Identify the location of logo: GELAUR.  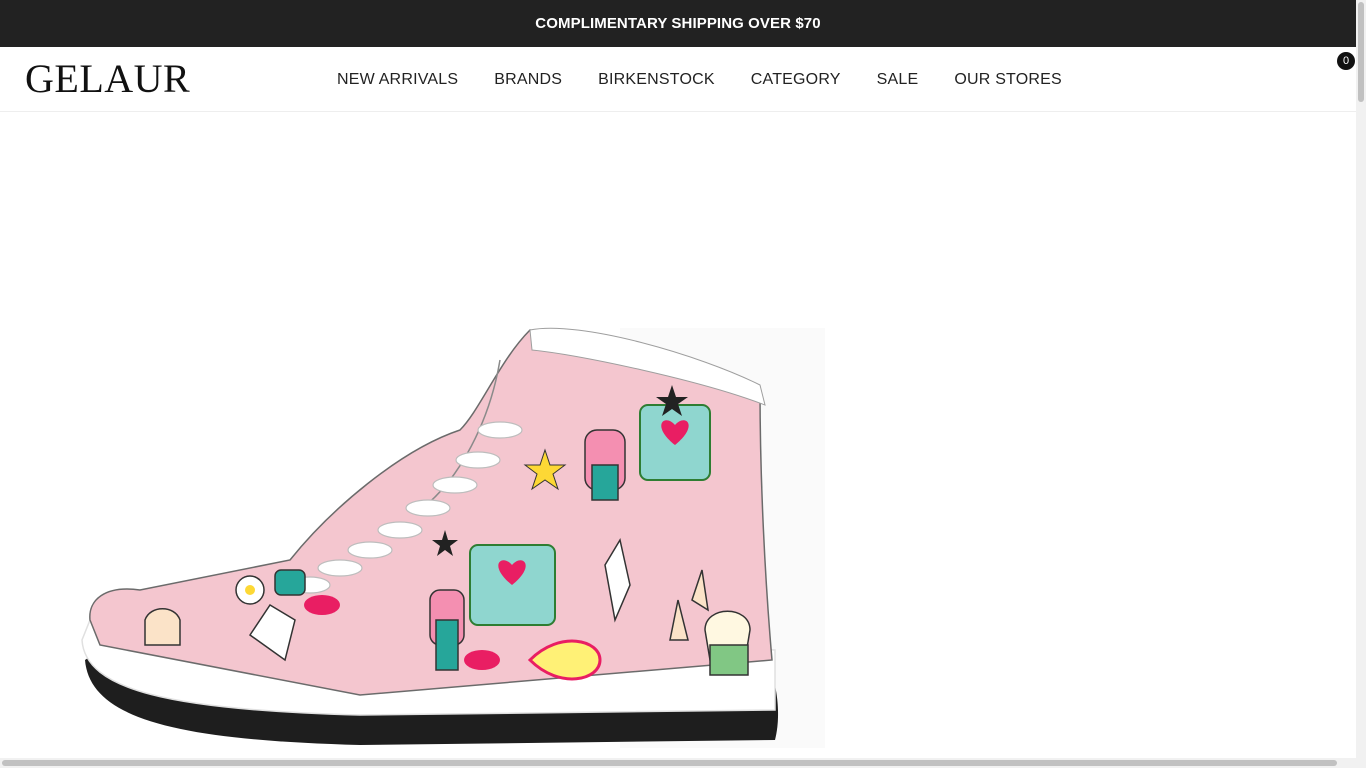
(107, 79).